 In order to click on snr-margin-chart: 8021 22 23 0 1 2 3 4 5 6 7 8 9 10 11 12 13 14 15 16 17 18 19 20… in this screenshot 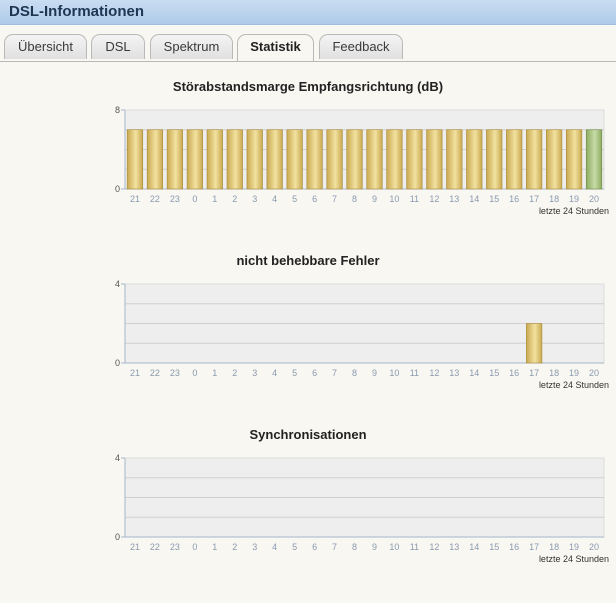, I will do `click(362, 160)`.